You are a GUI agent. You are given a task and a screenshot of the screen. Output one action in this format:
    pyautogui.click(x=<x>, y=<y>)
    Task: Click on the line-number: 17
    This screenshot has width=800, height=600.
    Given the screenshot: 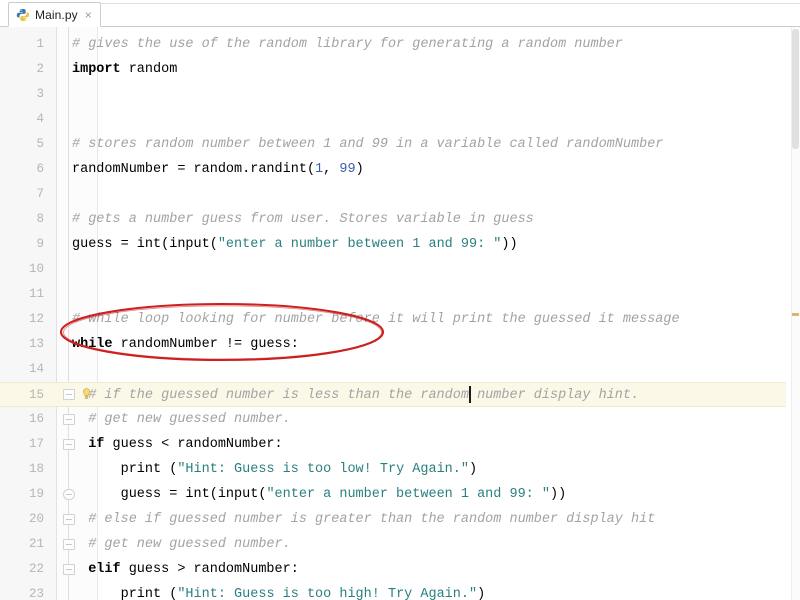 What is the action you would take?
    pyautogui.click(x=36, y=444)
    